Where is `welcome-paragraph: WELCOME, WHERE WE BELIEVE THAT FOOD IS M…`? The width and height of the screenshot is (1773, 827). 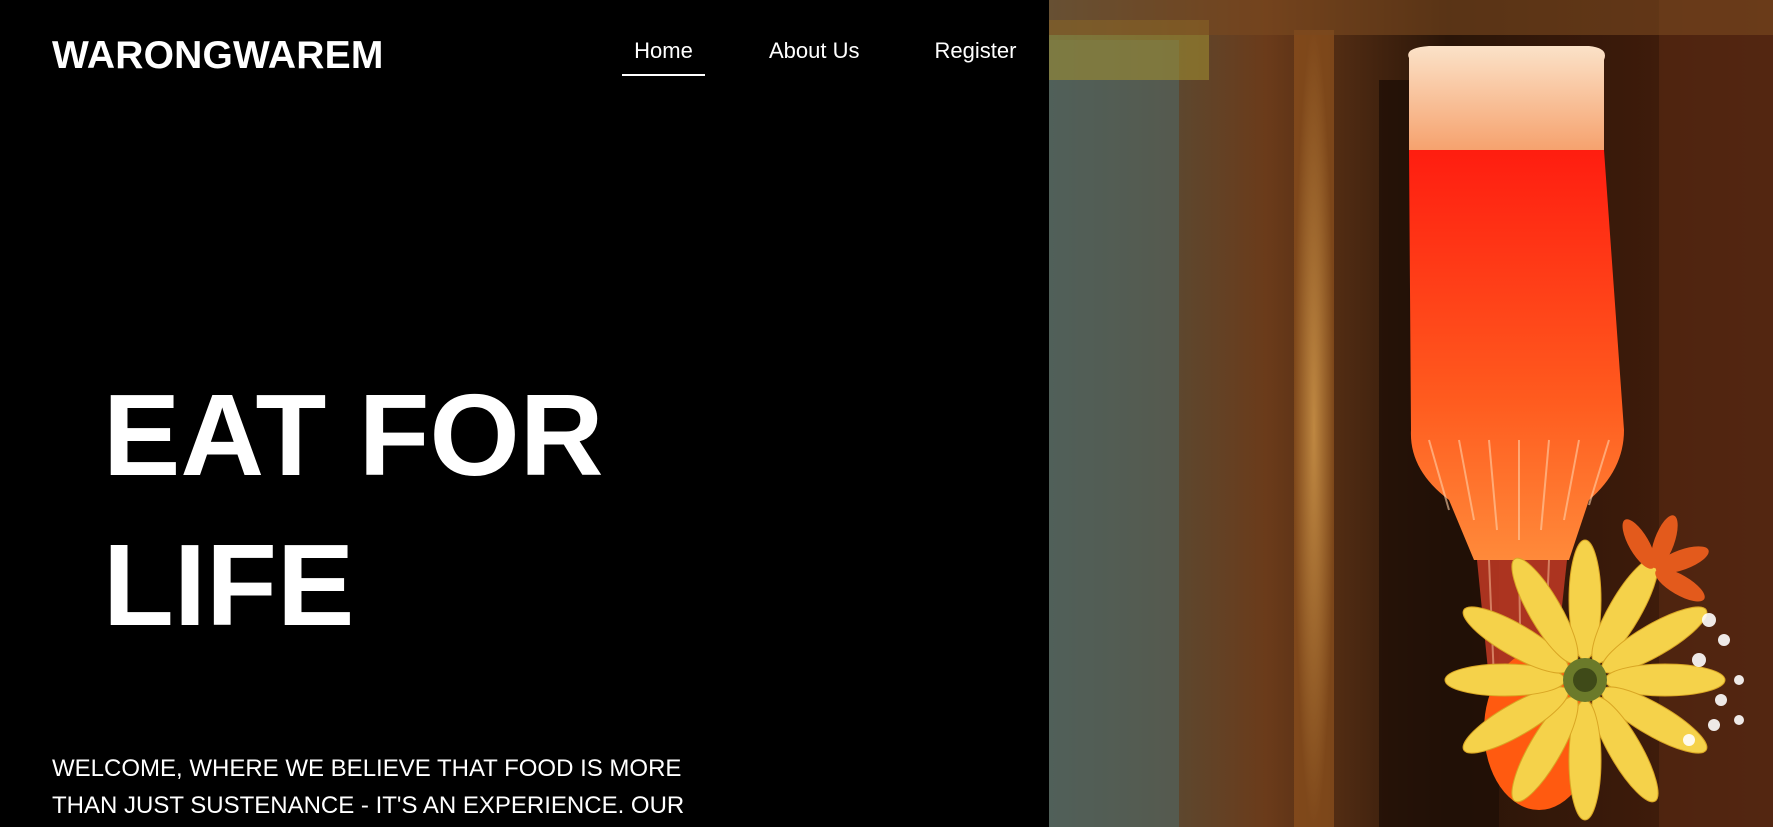
welcome-paragraph: WELCOME, WHERE WE BELIEVE THAT FOOD IS M… is located at coordinates (368, 787).